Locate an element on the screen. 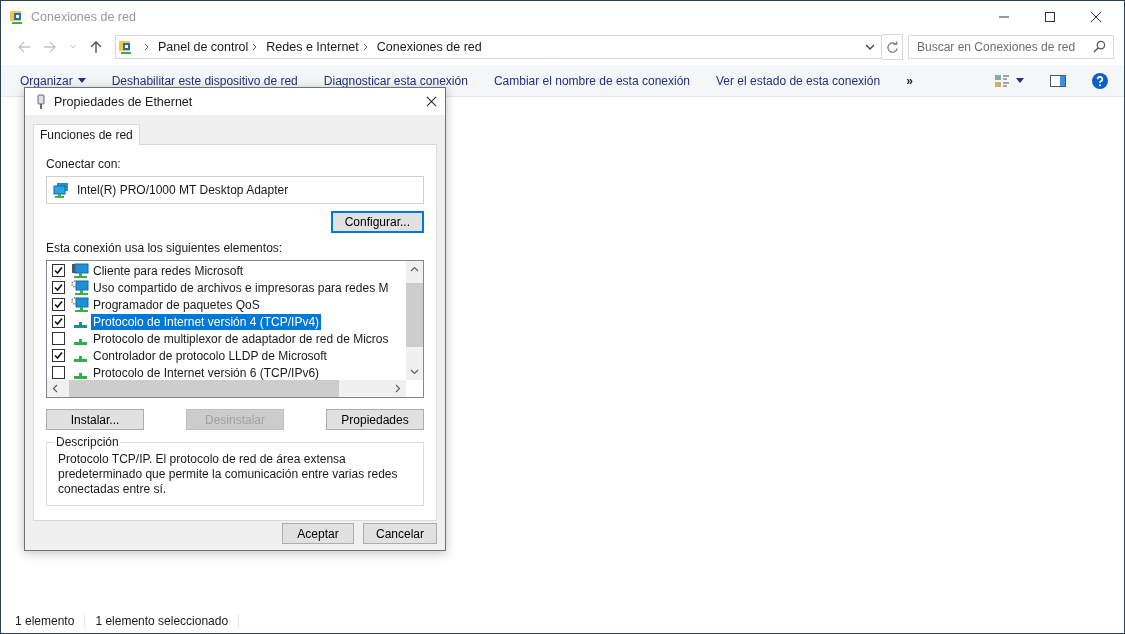  refresh-icon is located at coordinates (892, 47).